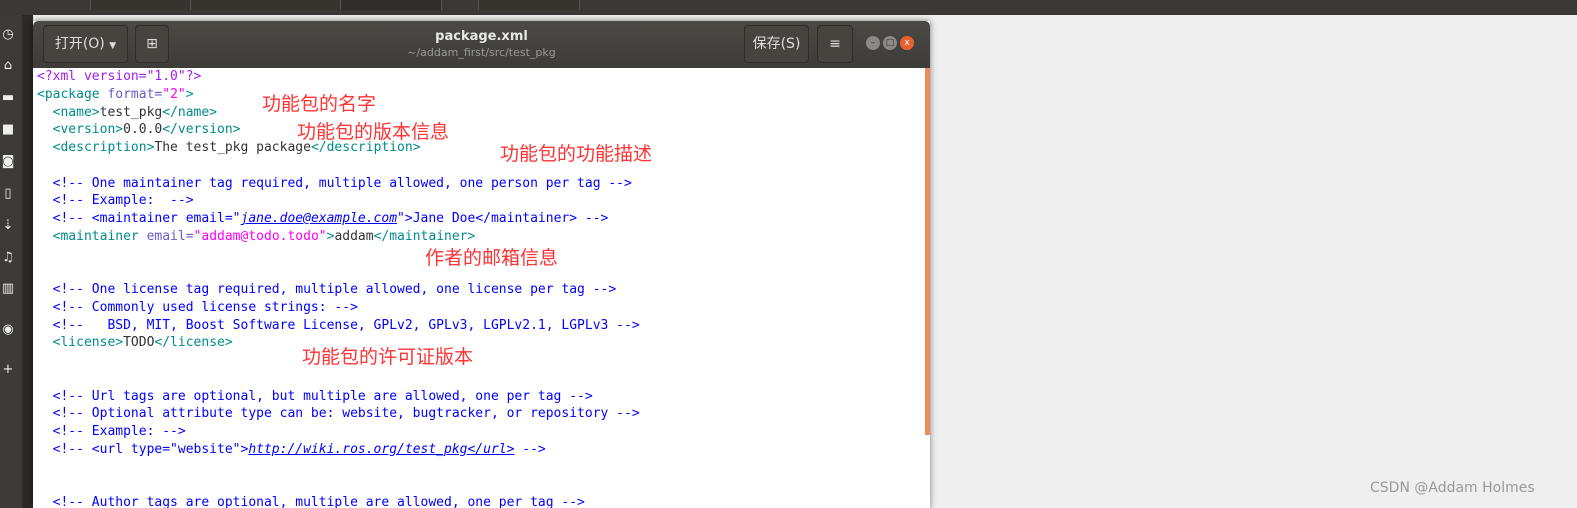 This screenshot has width=1577, height=508. What do you see at coordinates (92, 236) in the screenshot?
I see `code-token: <maintainer` at bounding box center [92, 236].